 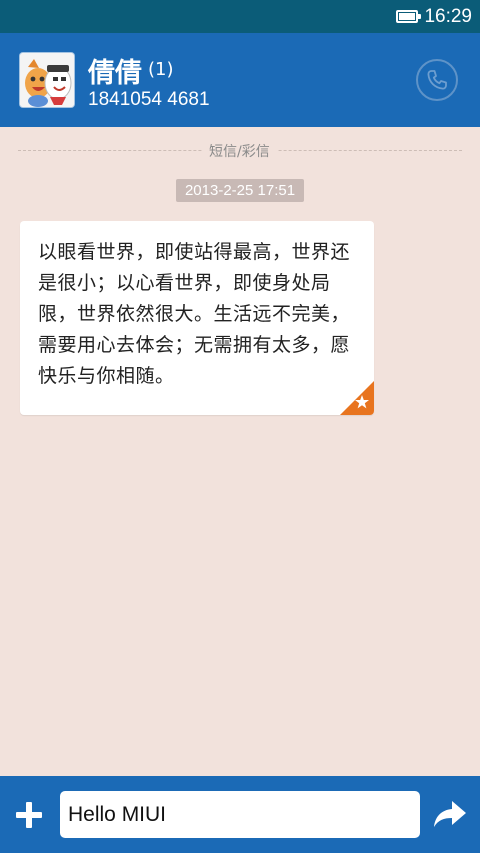 I want to click on compose-bar, so click(x=240, y=814).